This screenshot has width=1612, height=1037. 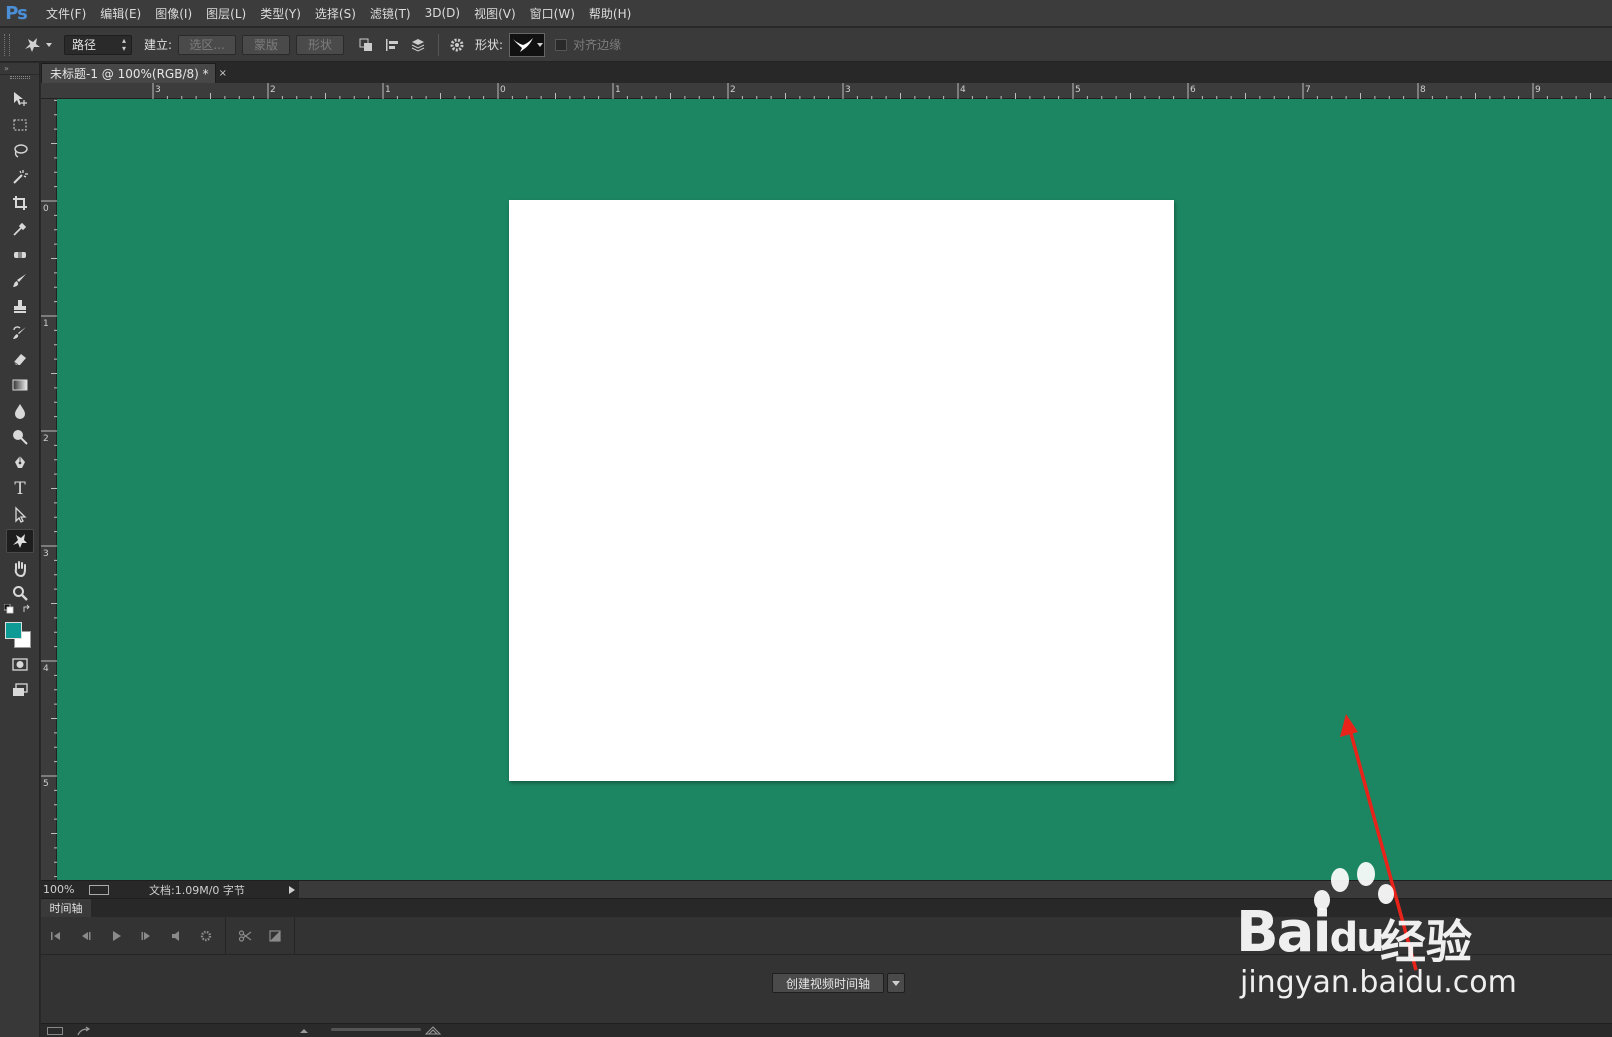 What do you see at coordinates (266, 44) in the screenshot?
I see `make-mask-button: 蒙版` at bounding box center [266, 44].